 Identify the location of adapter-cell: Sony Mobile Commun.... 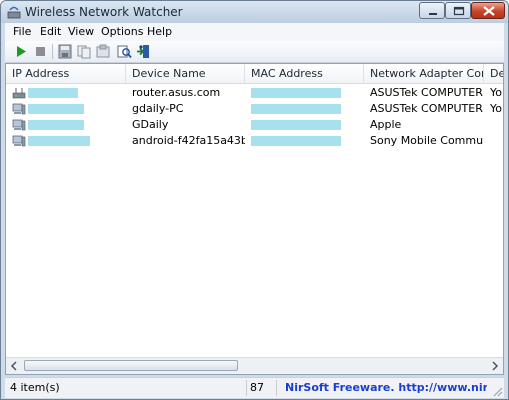
(427, 140).